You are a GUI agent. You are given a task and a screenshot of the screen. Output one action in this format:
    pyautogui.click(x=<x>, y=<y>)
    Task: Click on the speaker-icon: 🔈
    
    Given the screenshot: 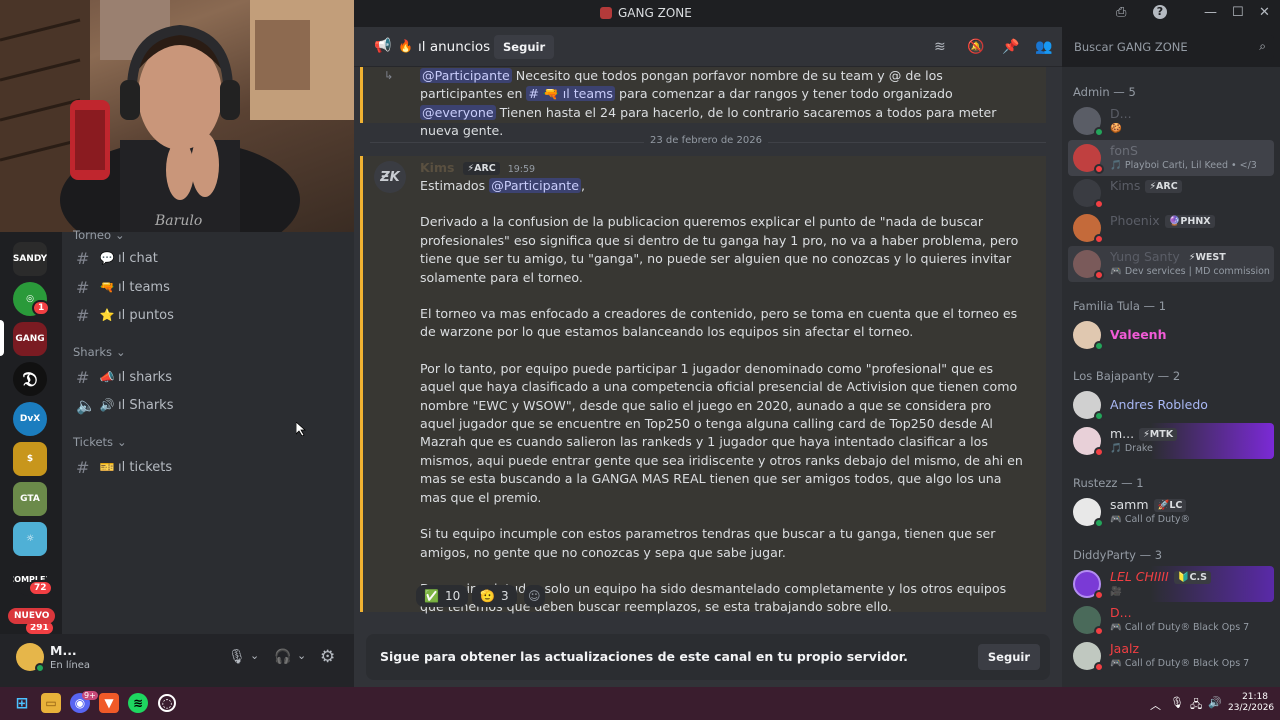 What is the action you would take?
    pyautogui.click(x=86, y=405)
    